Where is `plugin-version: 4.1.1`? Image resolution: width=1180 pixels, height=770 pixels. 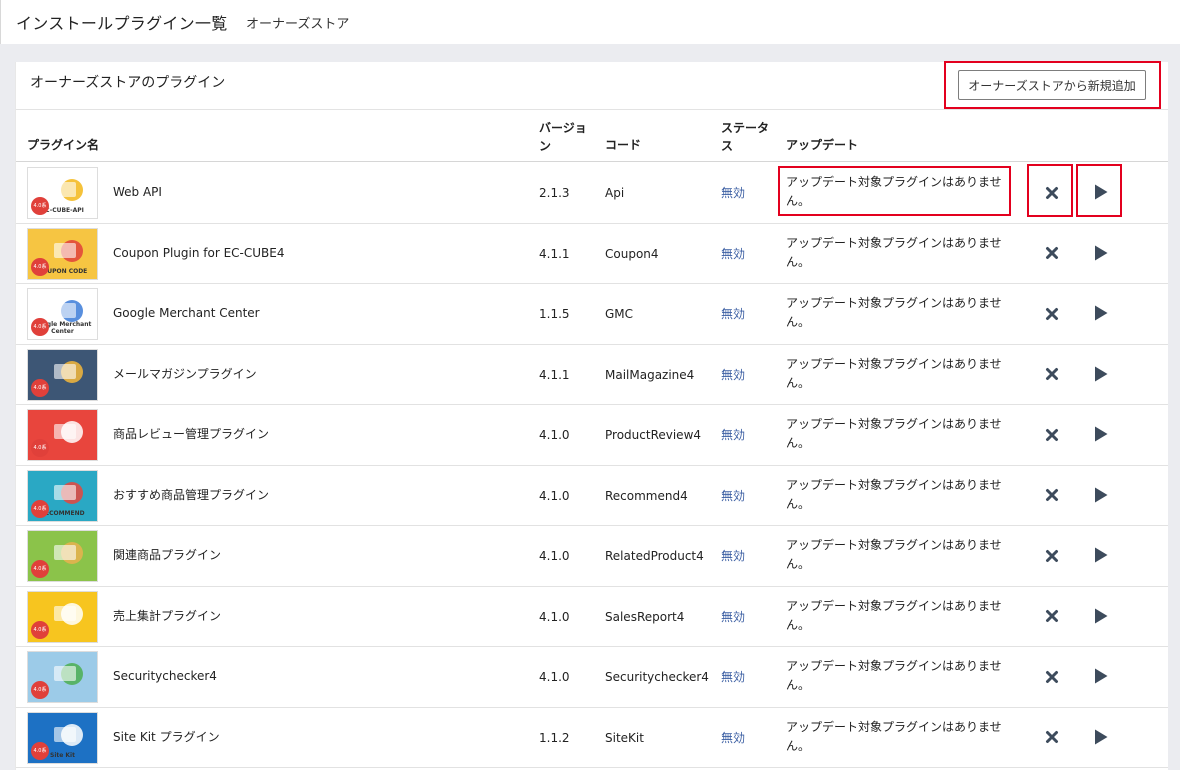 plugin-version: 4.1.1 is located at coordinates (554, 374).